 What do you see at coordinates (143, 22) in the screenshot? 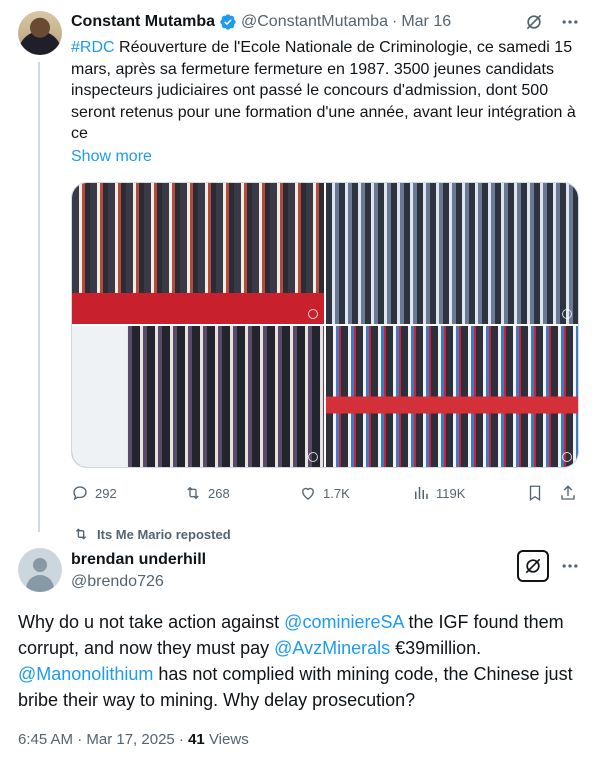
I see `display-name: Constant Mutamba` at bounding box center [143, 22].